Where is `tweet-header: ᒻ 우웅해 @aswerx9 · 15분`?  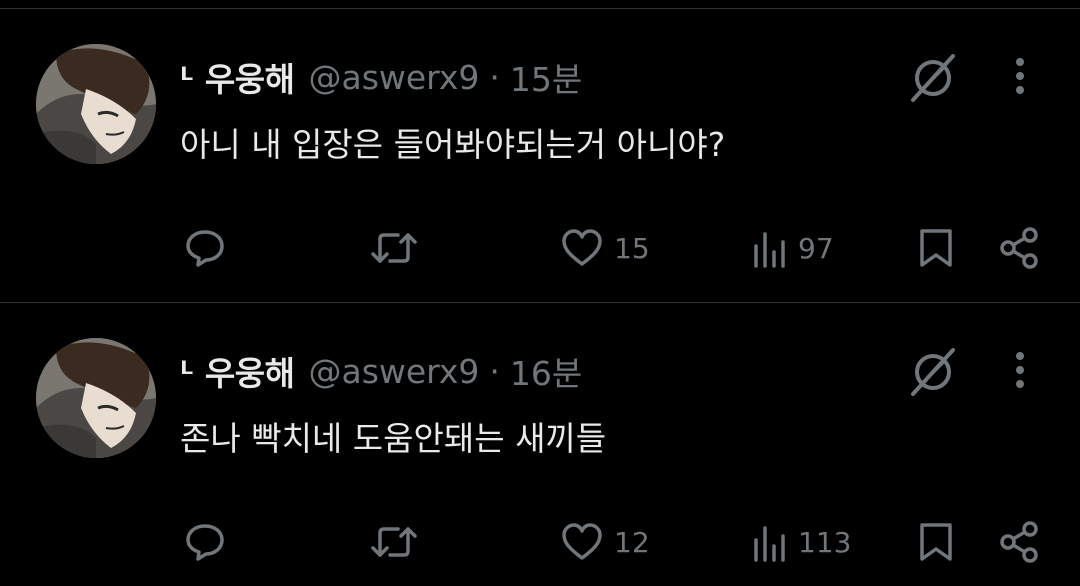 tweet-header: ᒻ 우웅해 @aswerx9 · 15분 is located at coordinates (381, 77).